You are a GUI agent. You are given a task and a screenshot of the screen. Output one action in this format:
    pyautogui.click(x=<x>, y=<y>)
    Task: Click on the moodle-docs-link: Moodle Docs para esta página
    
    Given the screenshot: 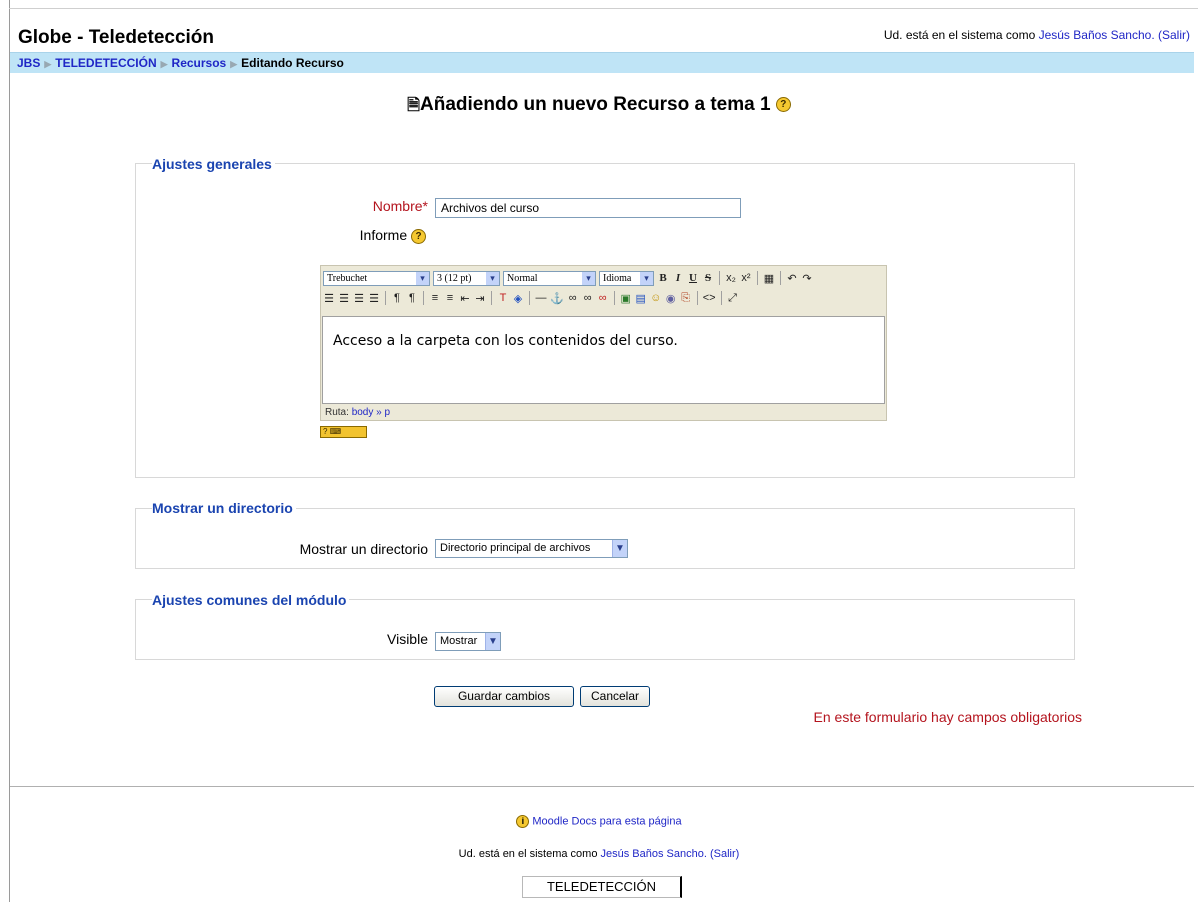 What is the action you would take?
    pyautogui.click(x=606, y=821)
    